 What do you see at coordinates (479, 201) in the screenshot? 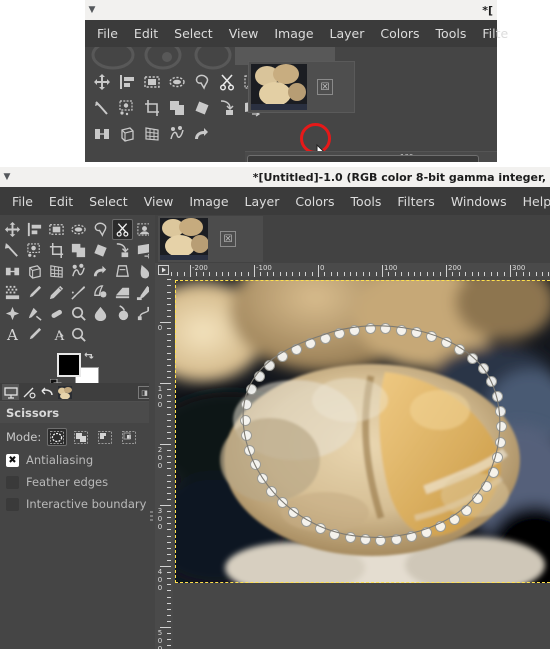
I see `window2-menu-windows: Windows` at bounding box center [479, 201].